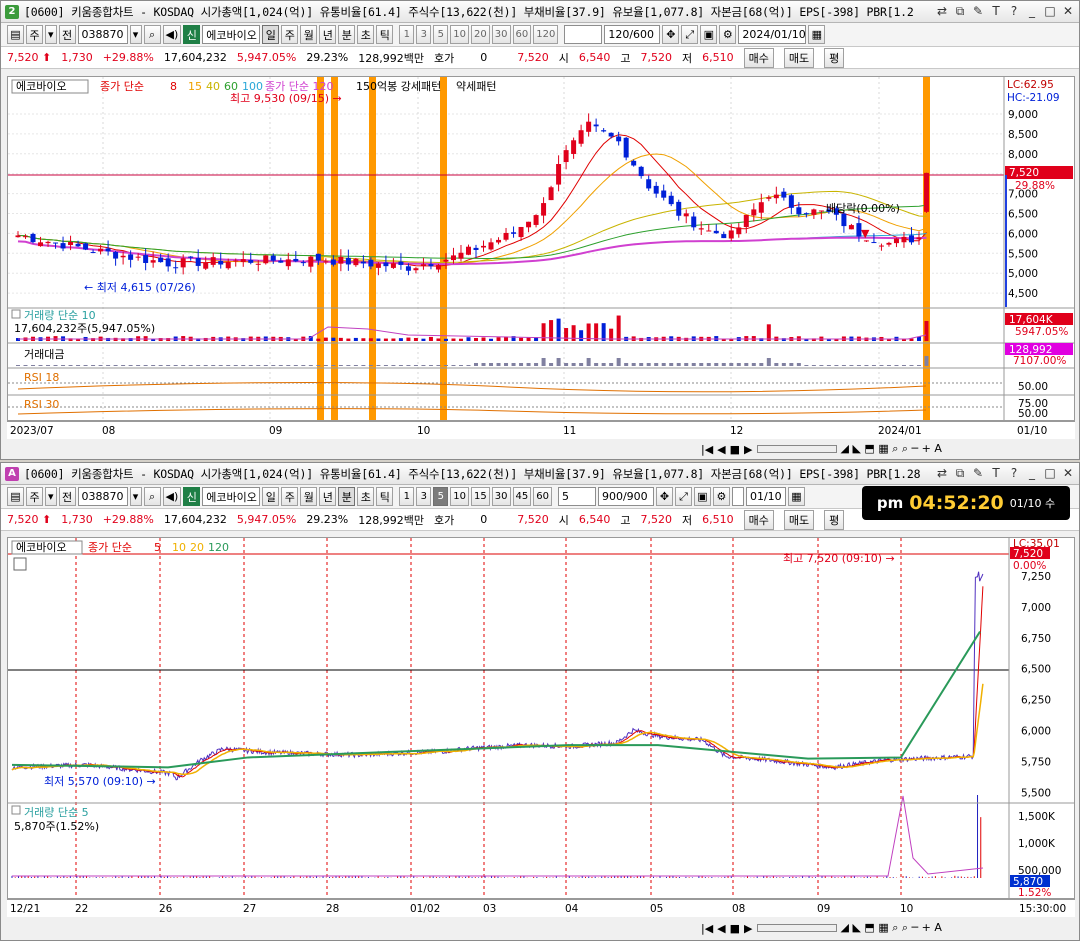 Image resolution: width=1080 pixels, height=941 pixels. What do you see at coordinates (480, 34) in the screenshot?
I see `interval-20: 20` at bounding box center [480, 34].